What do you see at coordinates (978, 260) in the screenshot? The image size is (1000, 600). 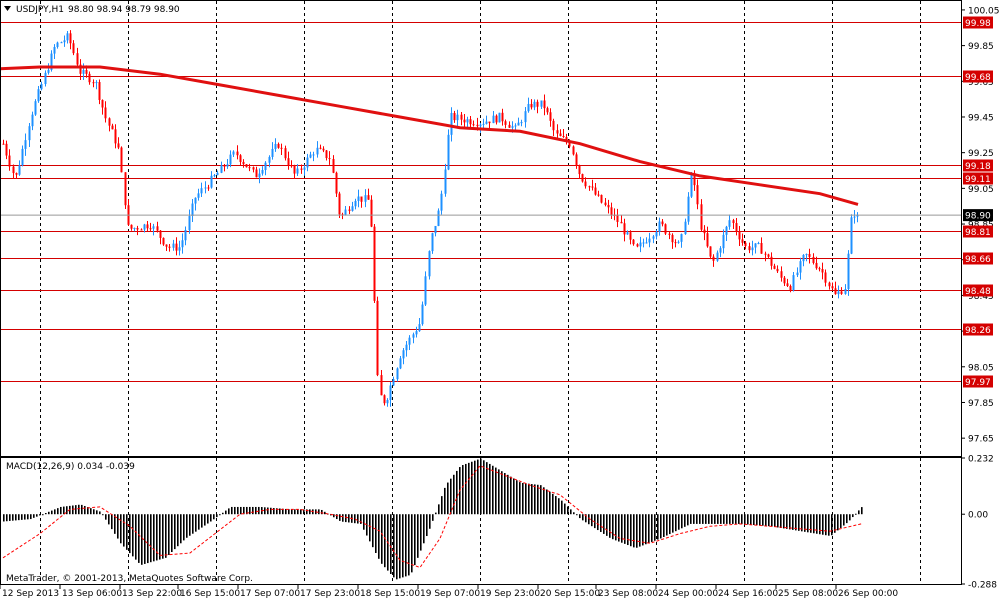 I see `level-tag-label: 98.66` at bounding box center [978, 260].